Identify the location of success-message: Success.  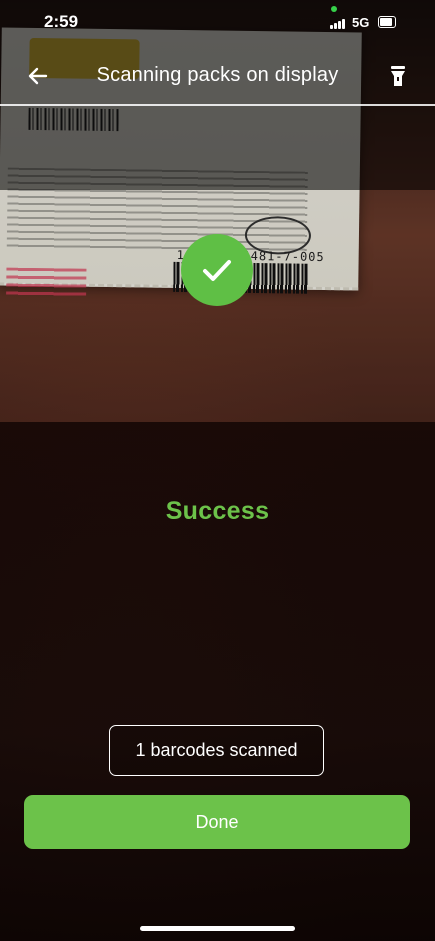
(217, 511).